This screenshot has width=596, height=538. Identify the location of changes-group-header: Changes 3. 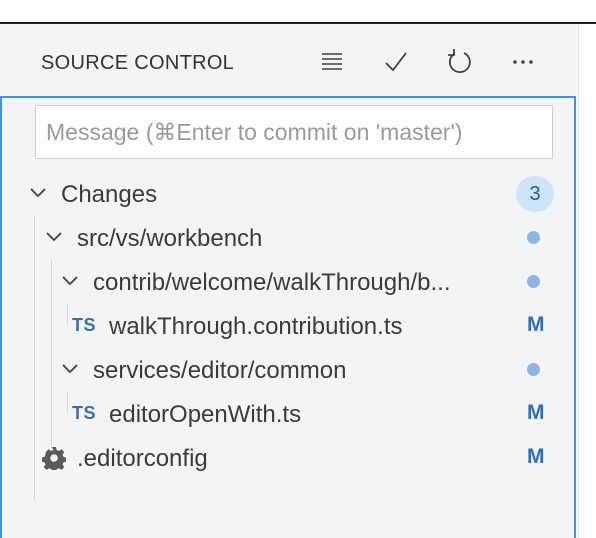
(288, 193).